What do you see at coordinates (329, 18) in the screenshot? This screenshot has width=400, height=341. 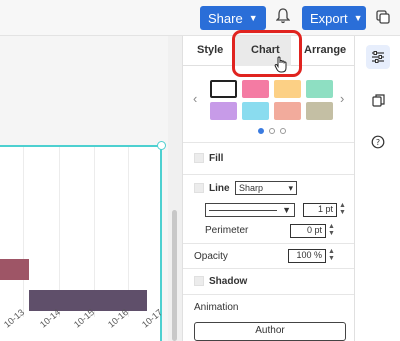 I see `export-label: Export` at bounding box center [329, 18].